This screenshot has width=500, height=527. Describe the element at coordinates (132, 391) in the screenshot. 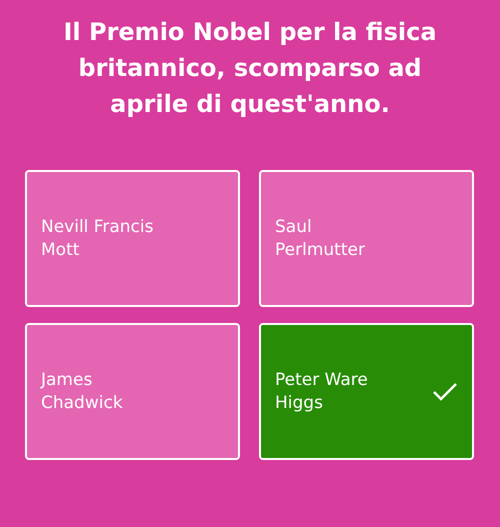

I see `answer-button: James Chadwick` at that location.